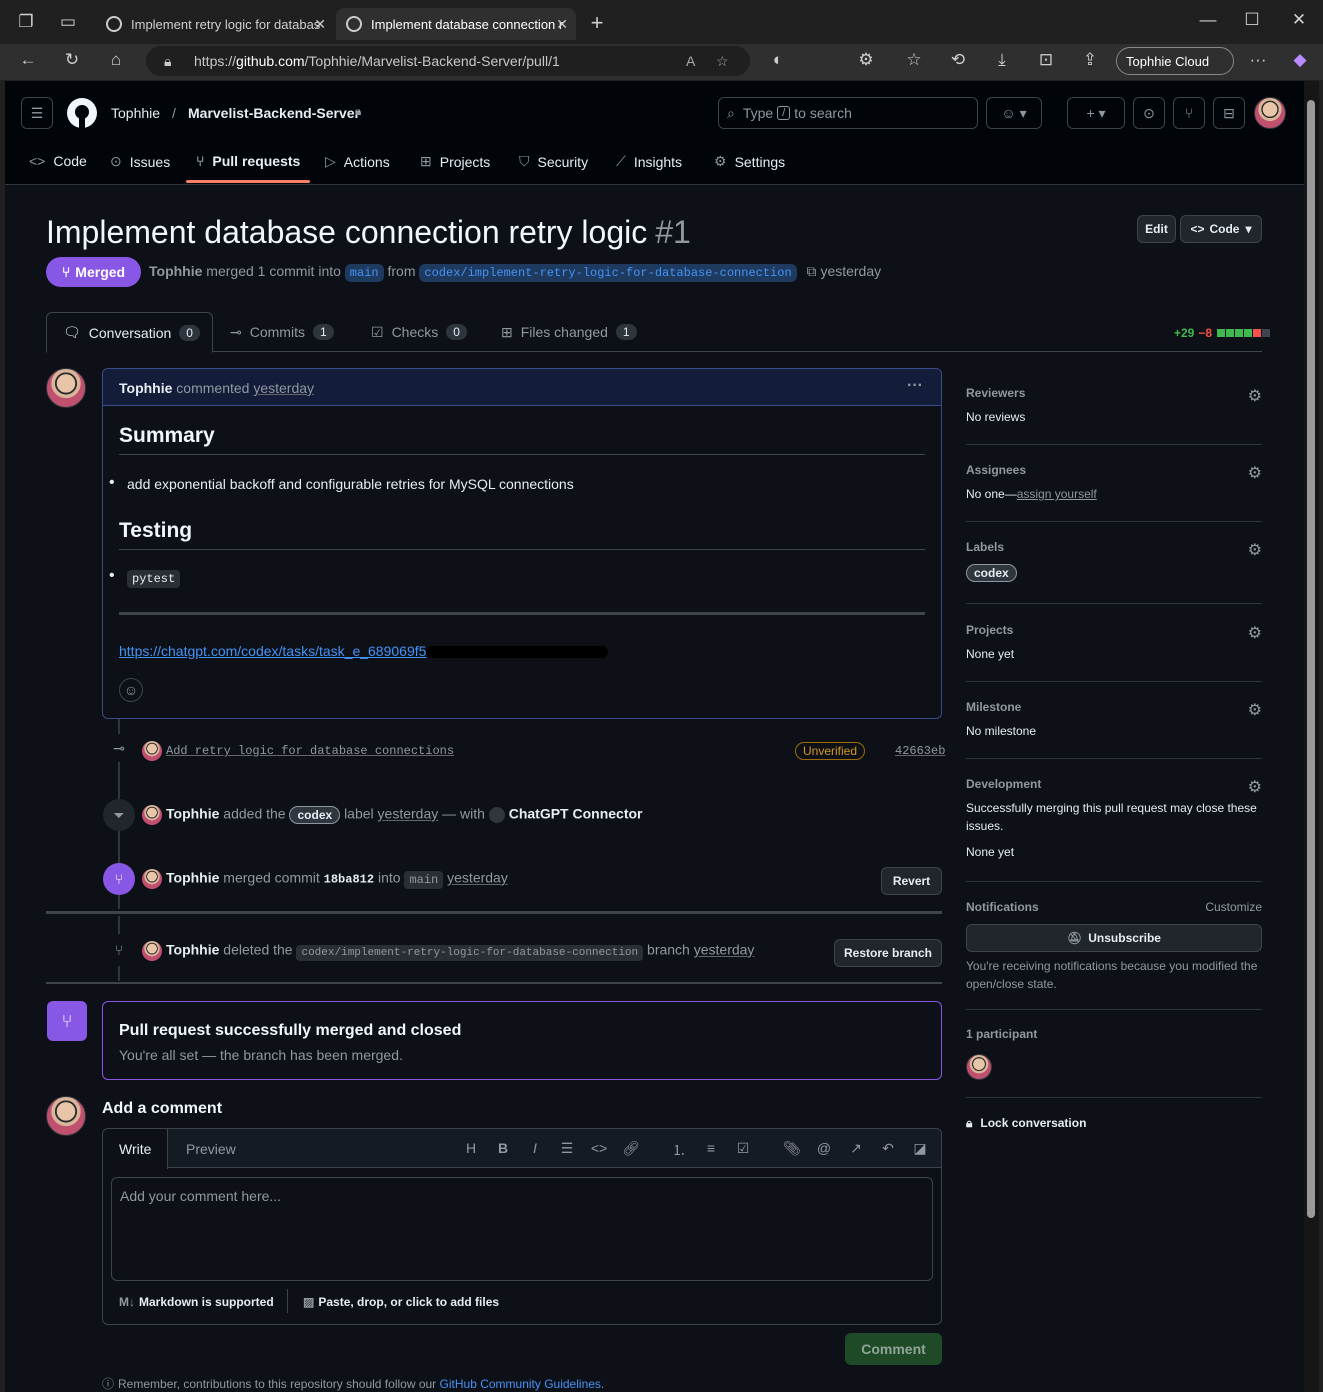 This screenshot has width=1323, height=1392. I want to click on search-input: ⌕ Type / to search, so click(848, 113).